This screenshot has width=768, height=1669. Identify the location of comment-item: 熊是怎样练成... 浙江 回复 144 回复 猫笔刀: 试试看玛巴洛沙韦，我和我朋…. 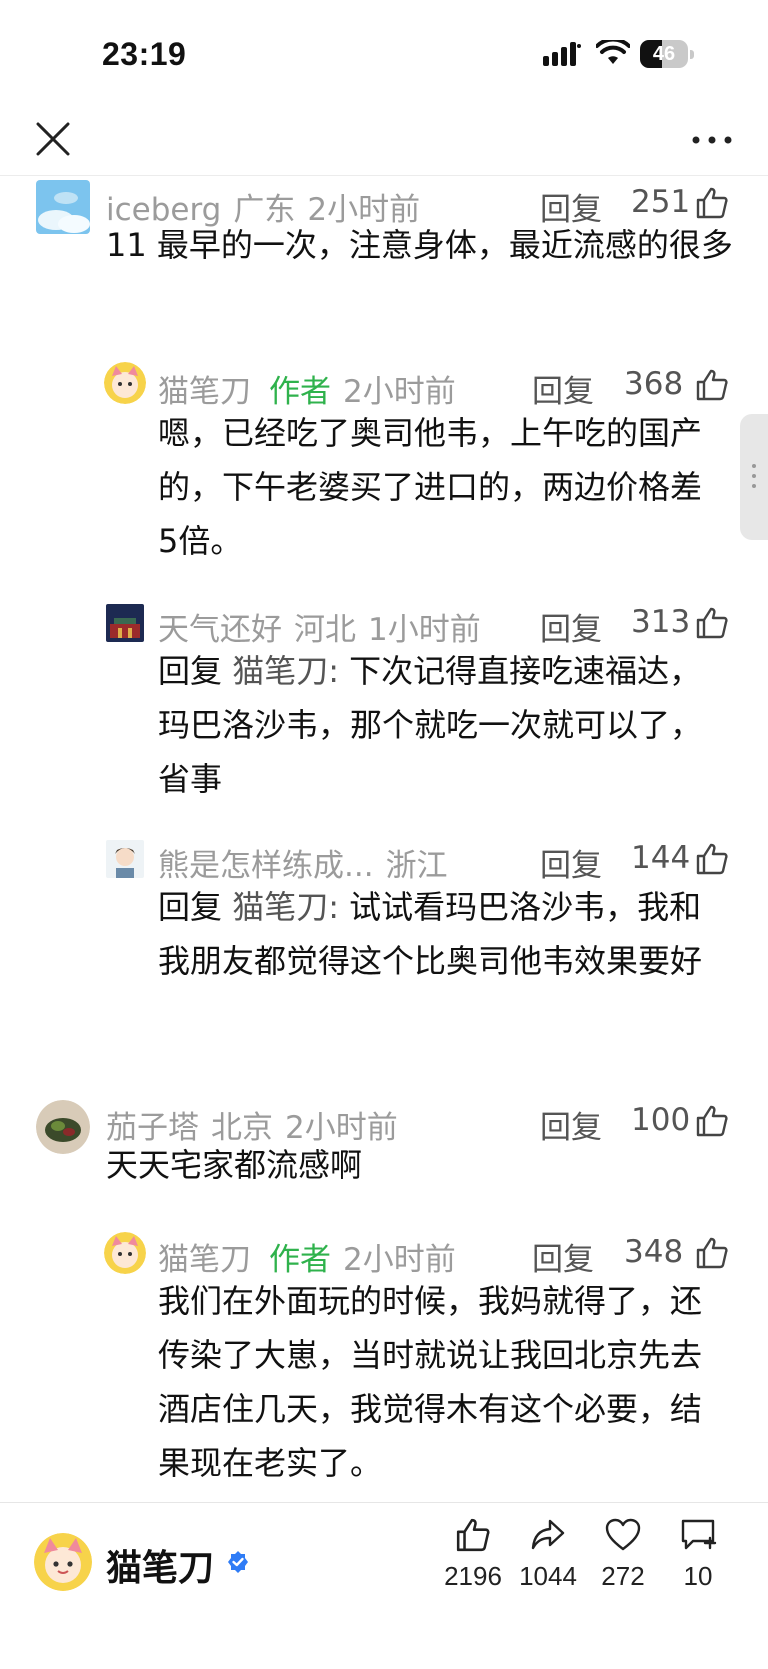
(384, 942).